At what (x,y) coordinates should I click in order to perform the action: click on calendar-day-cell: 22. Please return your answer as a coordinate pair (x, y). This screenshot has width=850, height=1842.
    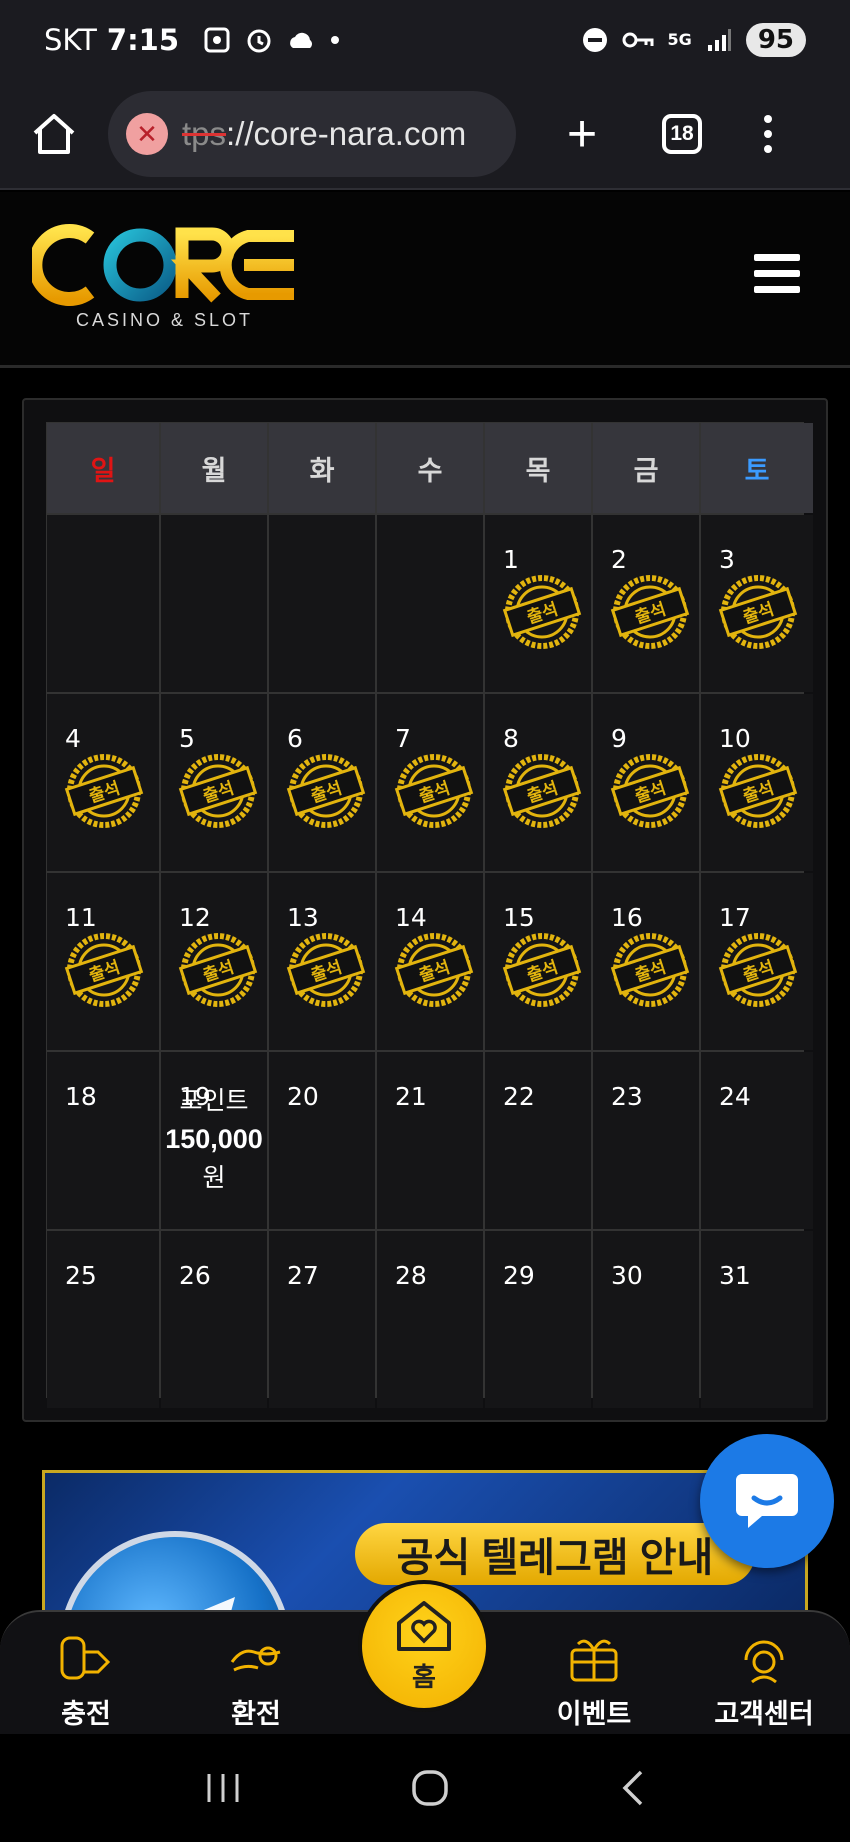
    Looking at the image, I should click on (538, 1140).